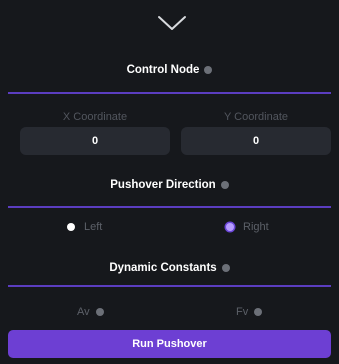 The width and height of the screenshot is (339, 364). Describe the element at coordinates (172, 23) in the screenshot. I see `chevron-down-icon` at that location.